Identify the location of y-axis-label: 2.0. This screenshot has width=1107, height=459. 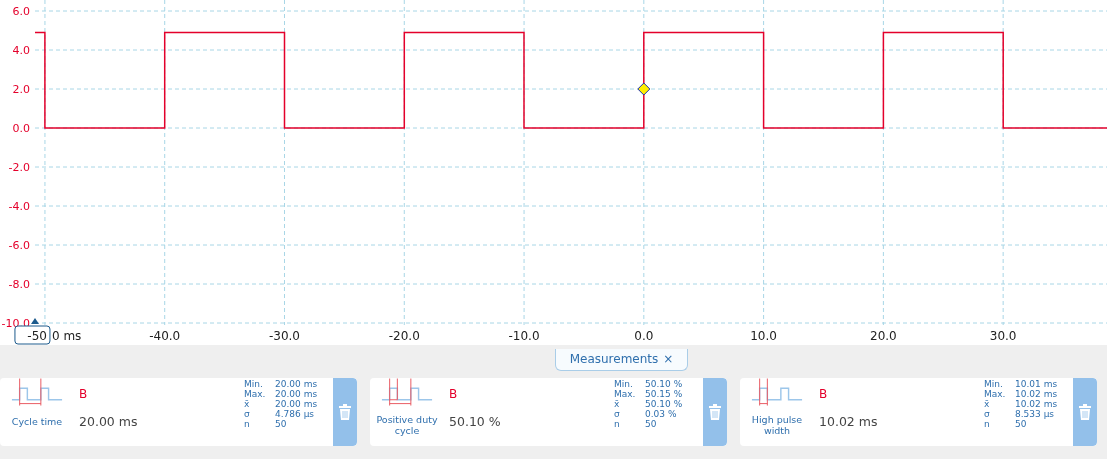
(21, 89).